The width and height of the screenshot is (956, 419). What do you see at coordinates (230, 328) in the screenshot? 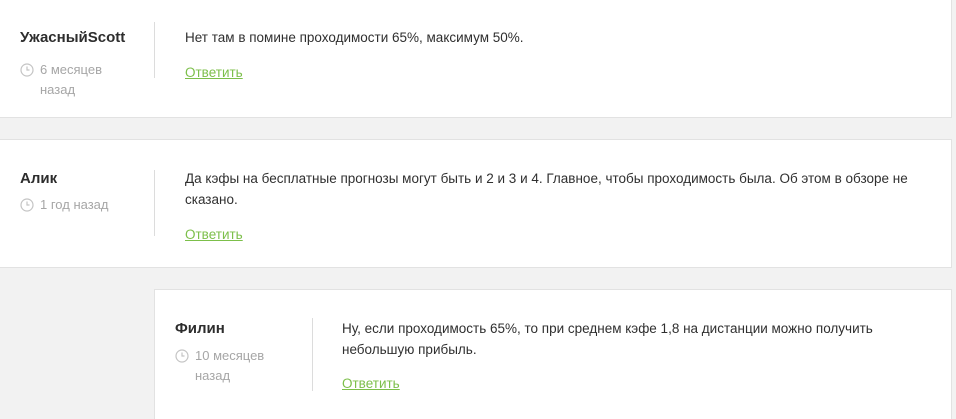
I see `comment-author: Филин` at bounding box center [230, 328].